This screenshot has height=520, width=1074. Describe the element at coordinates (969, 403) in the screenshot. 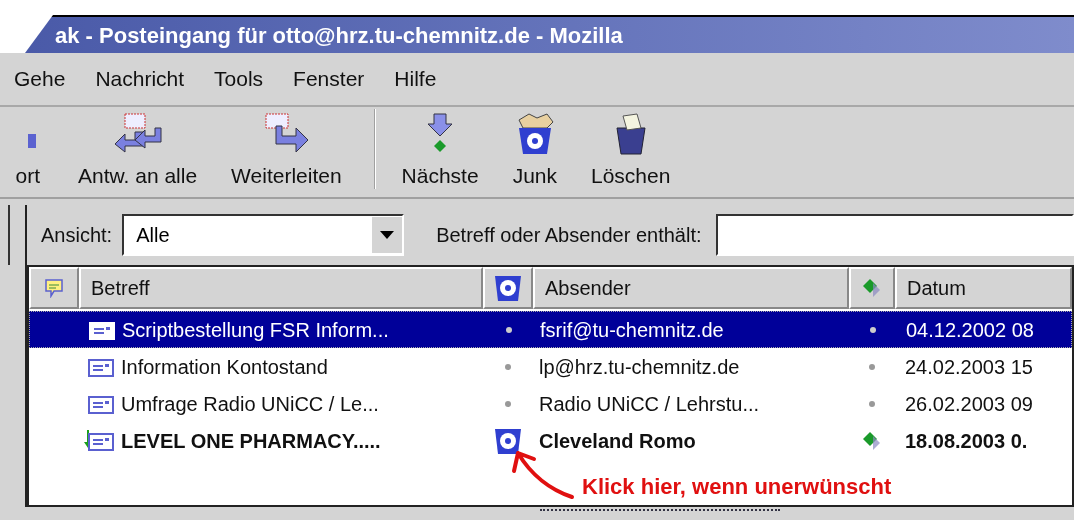

I see `date-text: 26.02.2003 09` at that location.